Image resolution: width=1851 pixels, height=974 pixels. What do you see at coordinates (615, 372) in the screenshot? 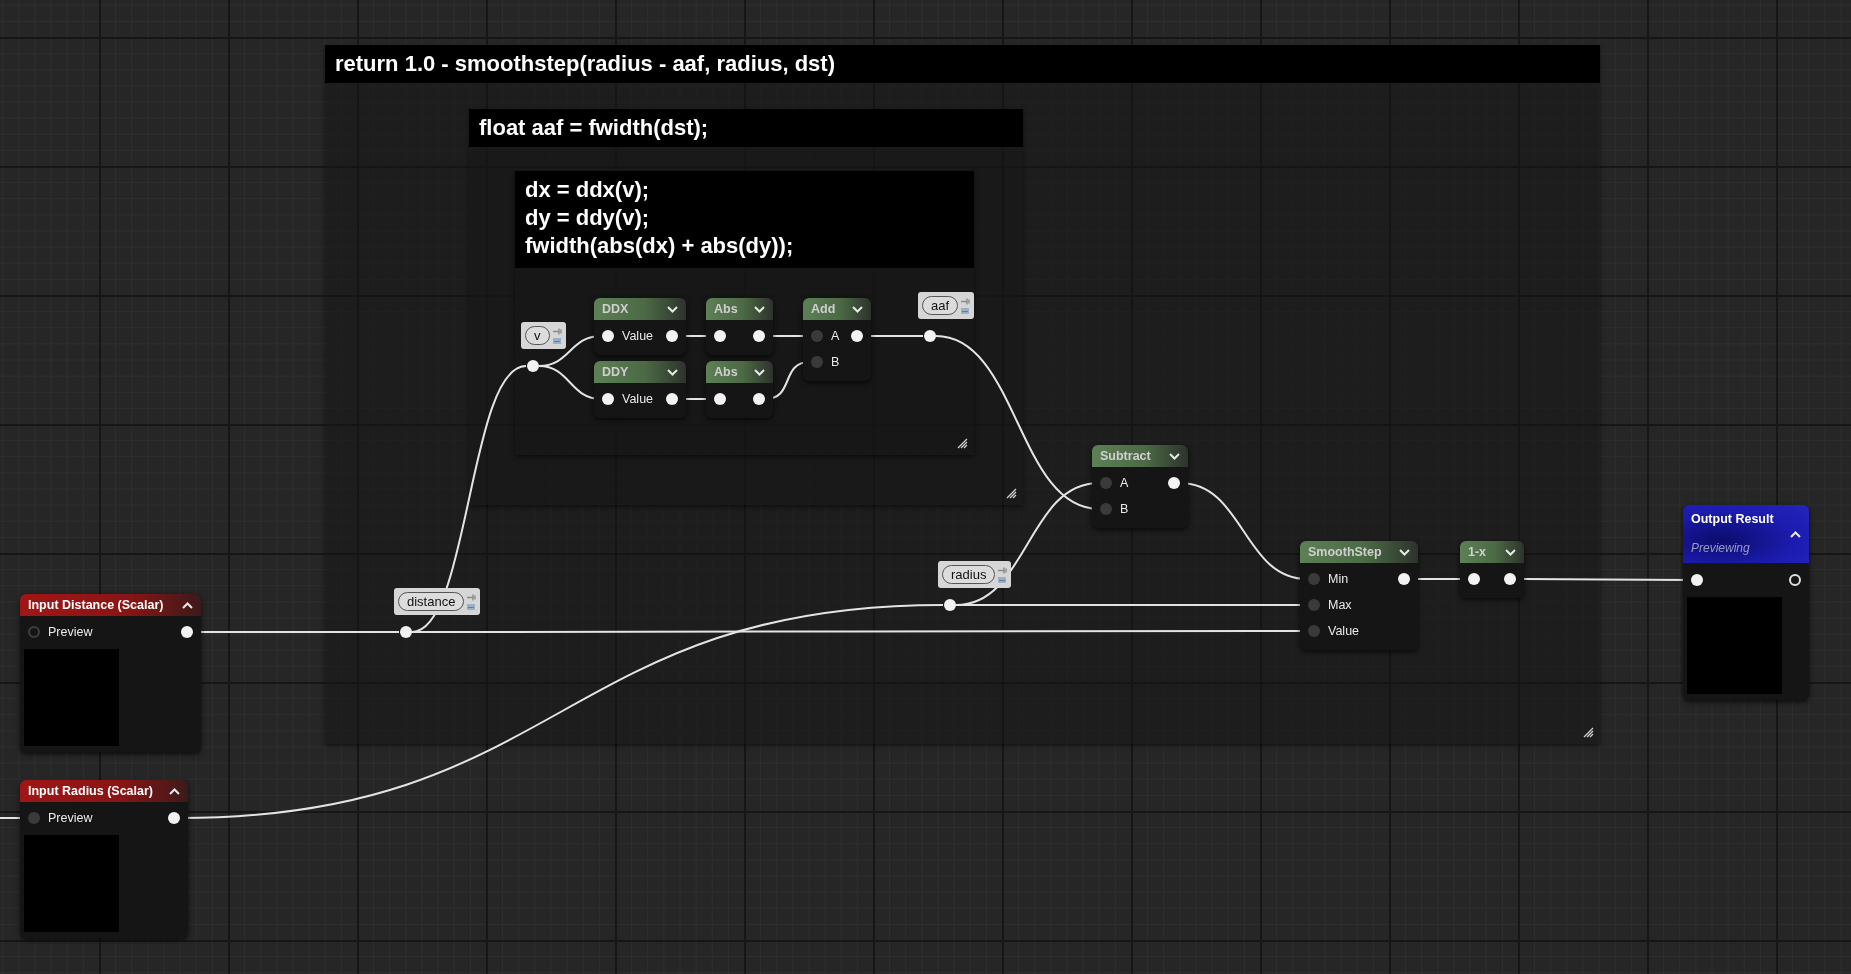
I see `node-title: DDY` at bounding box center [615, 372].